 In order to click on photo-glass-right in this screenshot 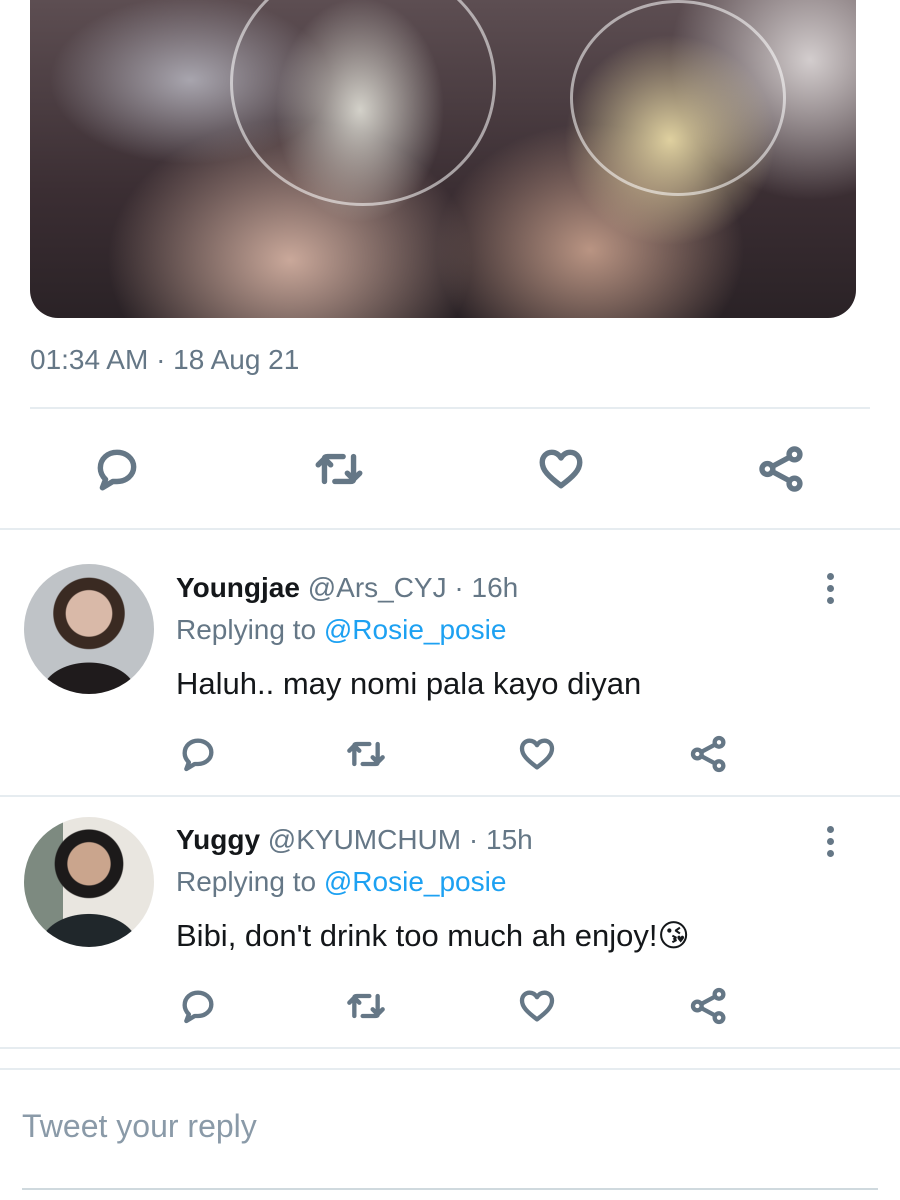, I will do `click(678, 98)`.